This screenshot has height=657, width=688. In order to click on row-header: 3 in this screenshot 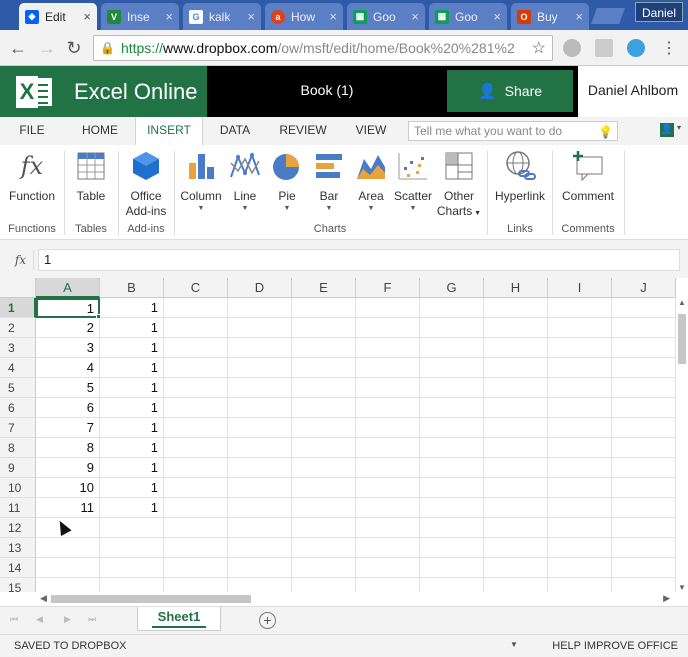, I will do `click(18, 348)`.